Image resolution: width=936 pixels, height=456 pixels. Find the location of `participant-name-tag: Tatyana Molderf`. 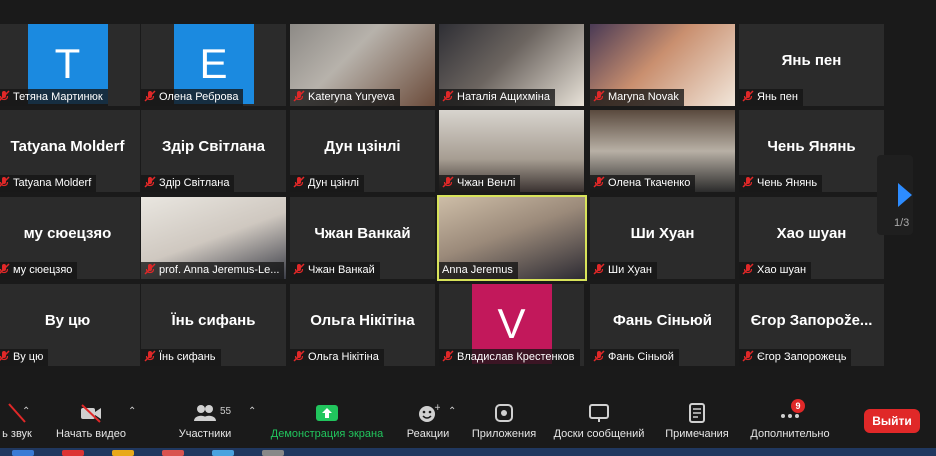

participant-name-tag: Tatyana Molderf is located at coordinates (48, 183).